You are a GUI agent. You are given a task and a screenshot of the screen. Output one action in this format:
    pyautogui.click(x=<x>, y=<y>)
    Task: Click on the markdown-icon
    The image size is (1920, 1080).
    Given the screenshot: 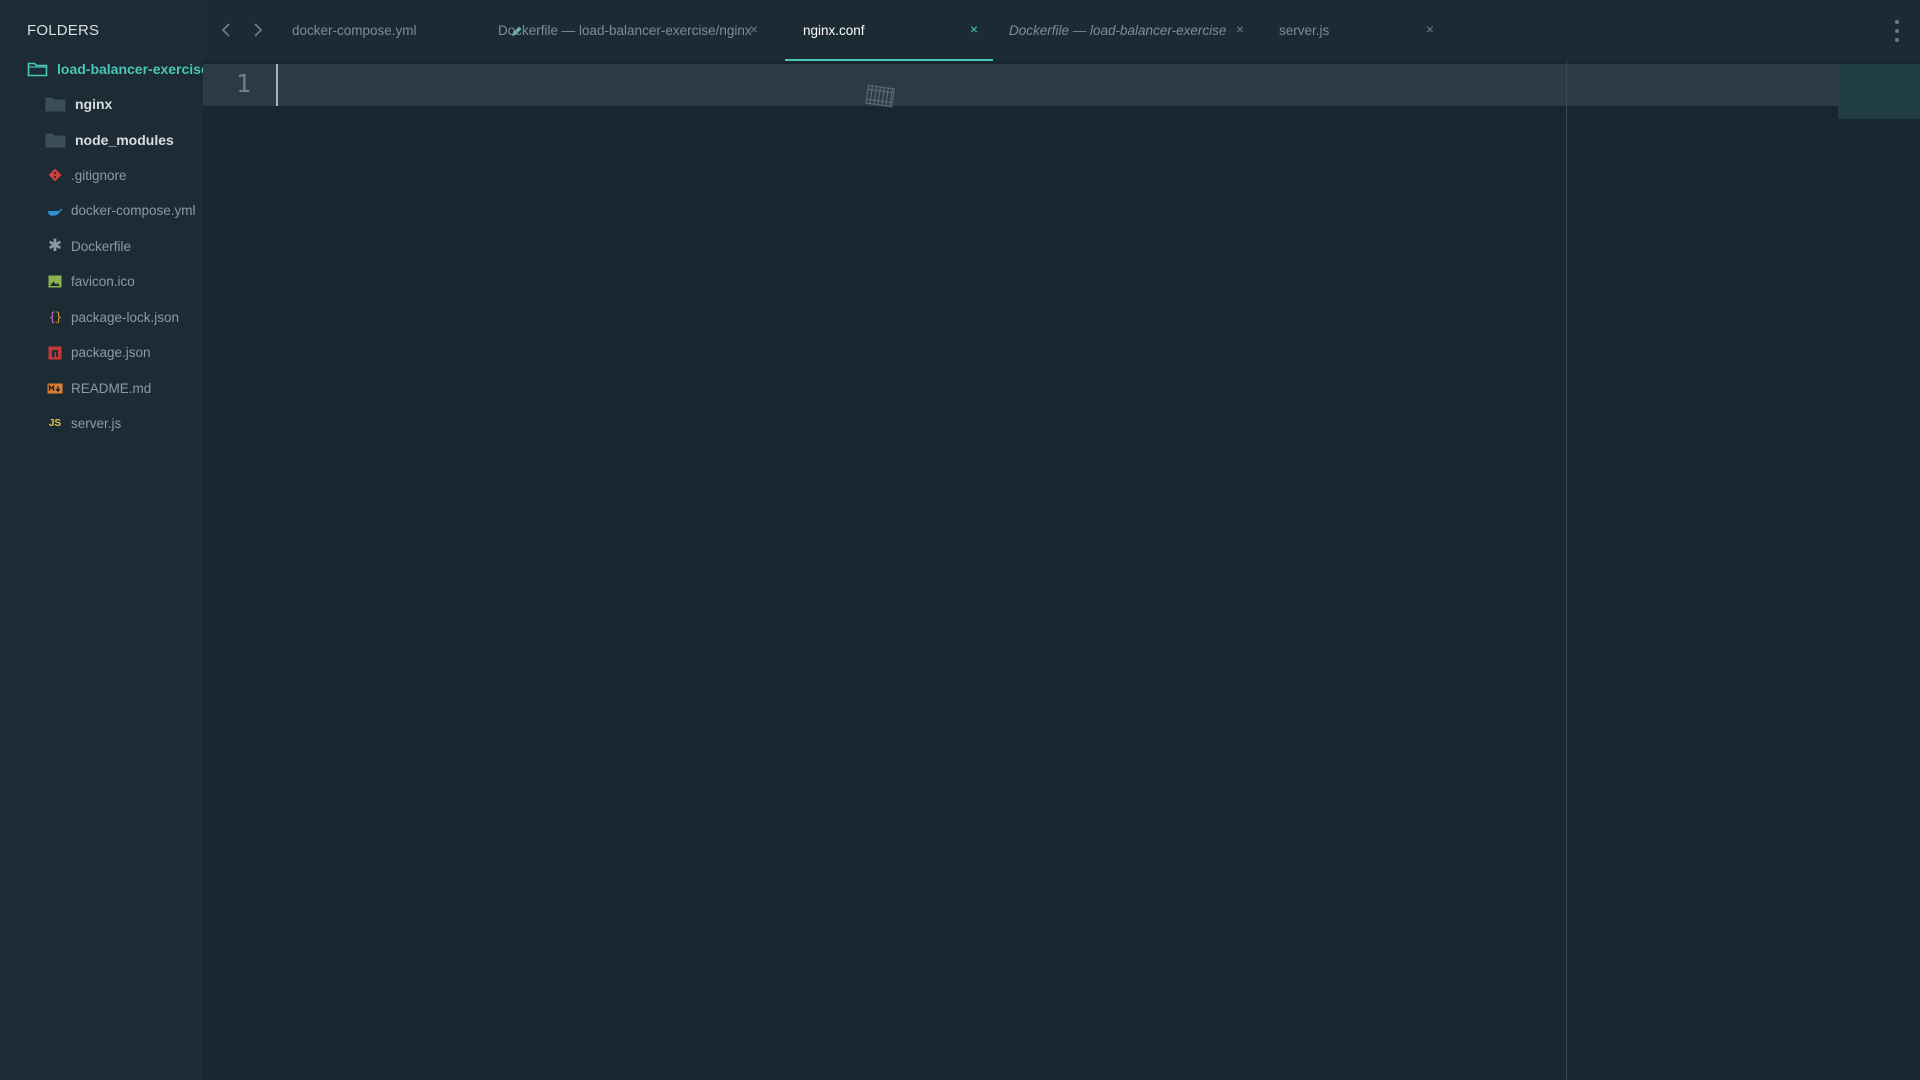 What is the action you would take?
    pyautogui.click(x=55, y=388)
    